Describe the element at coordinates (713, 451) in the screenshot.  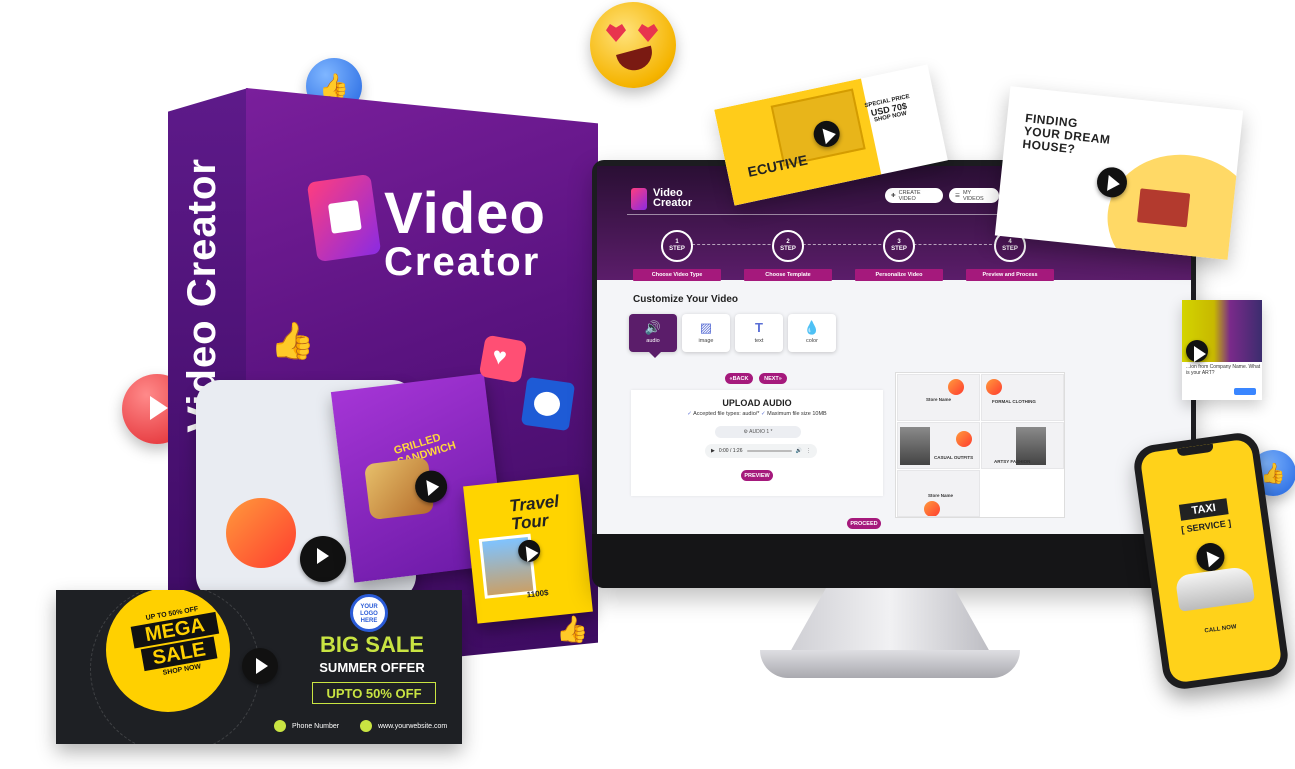
I see `play-button-icon: ▶` at that location.